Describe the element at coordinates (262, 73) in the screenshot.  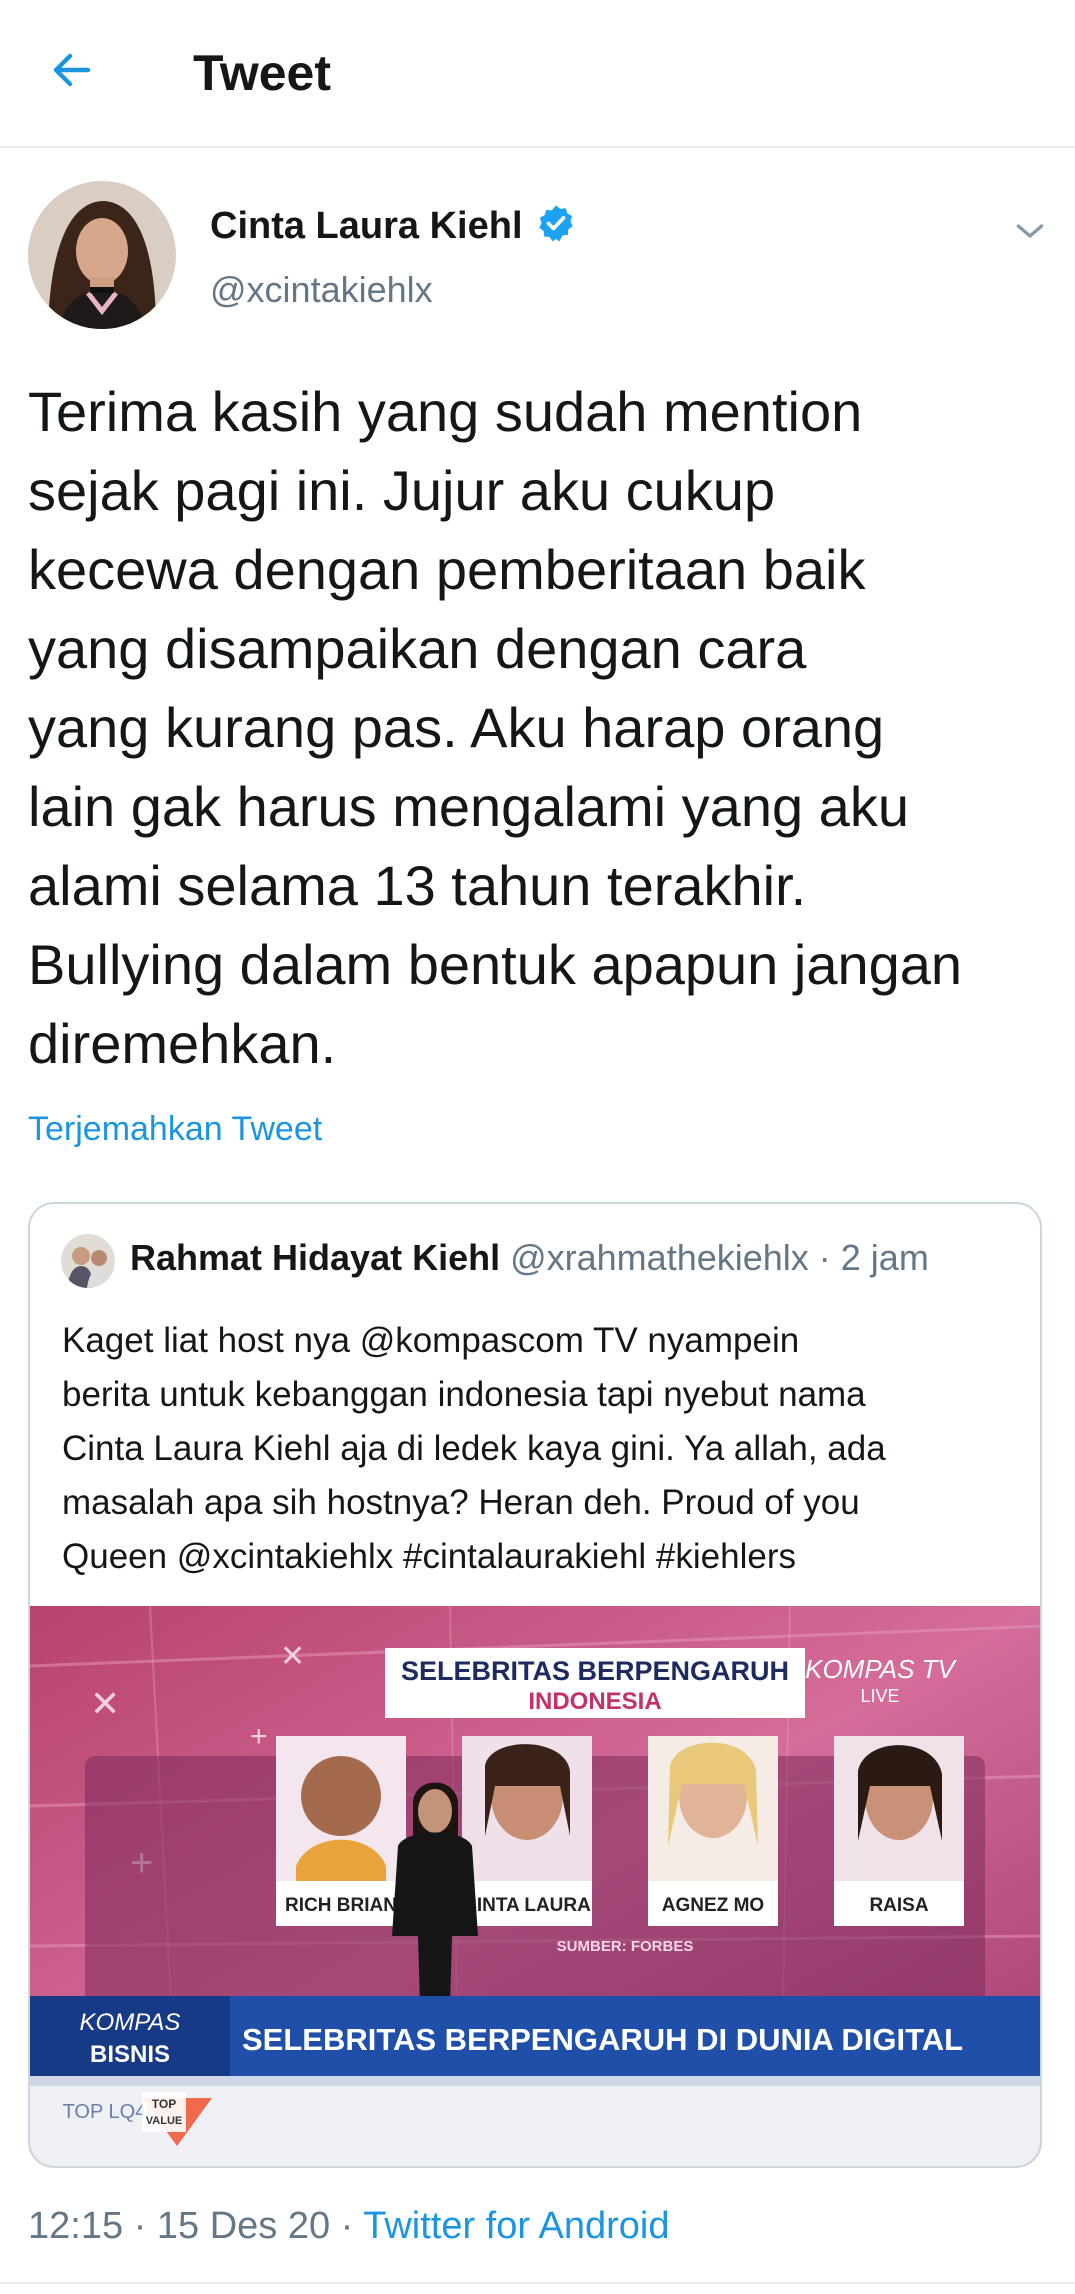
I see `page-title: Tweet` at that location.